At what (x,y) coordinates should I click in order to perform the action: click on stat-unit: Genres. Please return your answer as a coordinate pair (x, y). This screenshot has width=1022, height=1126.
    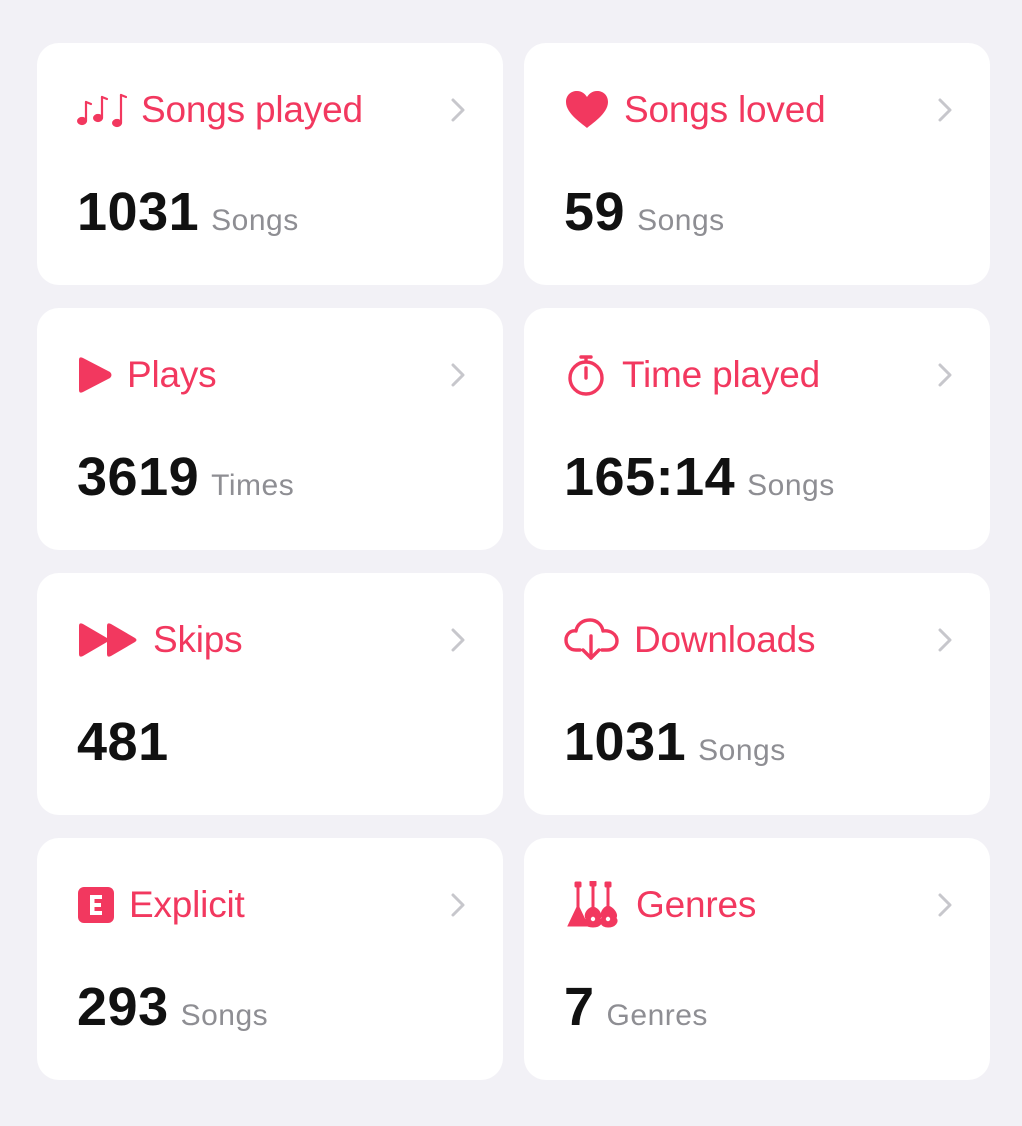
    Looking at the image, I should click on (657, 1015).